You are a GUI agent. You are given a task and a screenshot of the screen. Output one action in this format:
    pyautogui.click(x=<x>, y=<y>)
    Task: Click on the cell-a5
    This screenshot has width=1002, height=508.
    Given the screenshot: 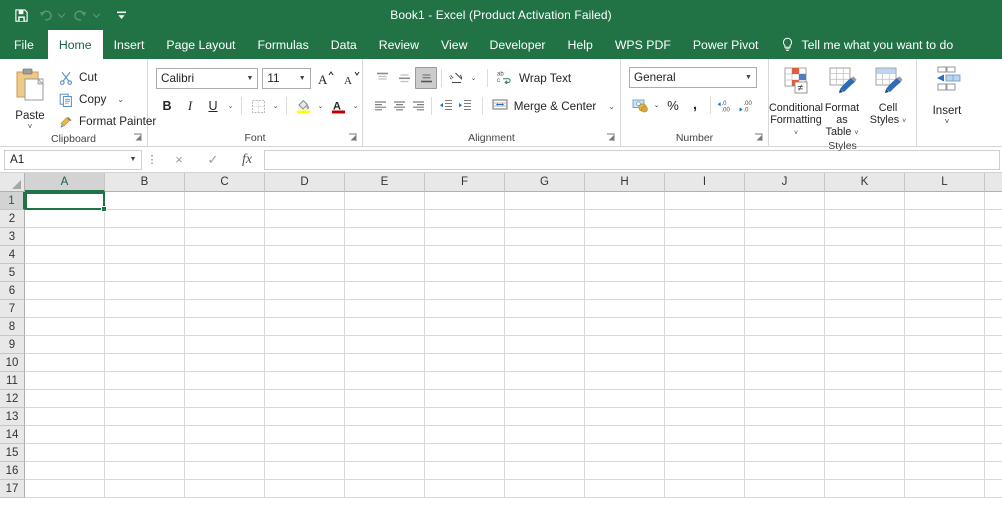 What is the action you would take?
    pyautogui.click(x=65, y=273)
    